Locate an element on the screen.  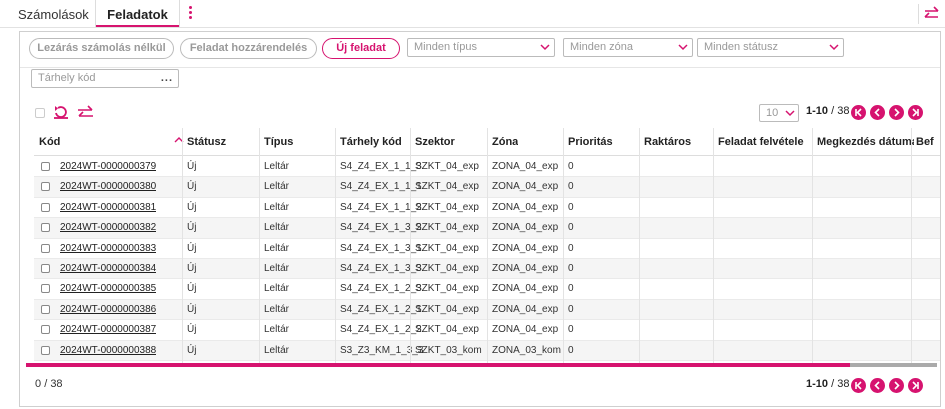
selected-count: 0 is located at coordinates (38, 384).